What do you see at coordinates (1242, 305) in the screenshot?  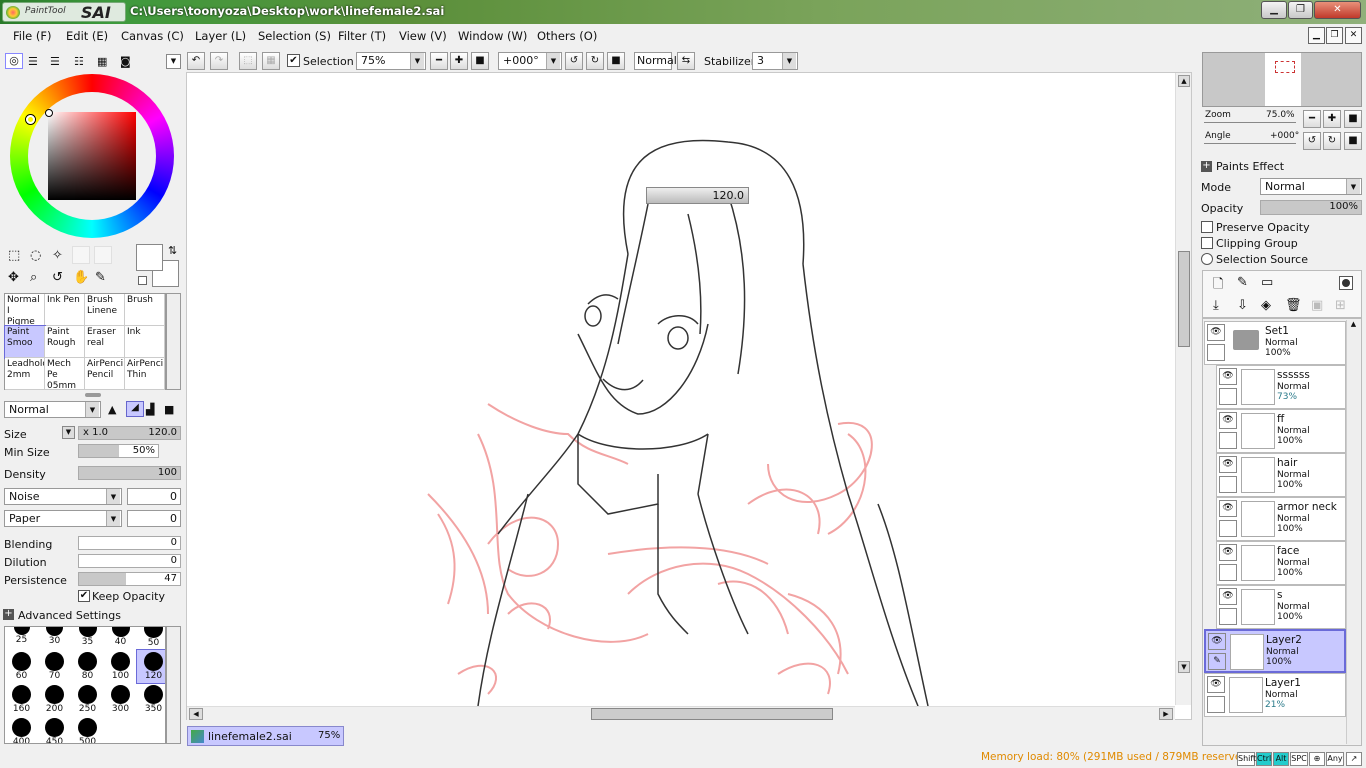 I see `merge-down-icon: ⇩` at bounding box center [1242, 305].